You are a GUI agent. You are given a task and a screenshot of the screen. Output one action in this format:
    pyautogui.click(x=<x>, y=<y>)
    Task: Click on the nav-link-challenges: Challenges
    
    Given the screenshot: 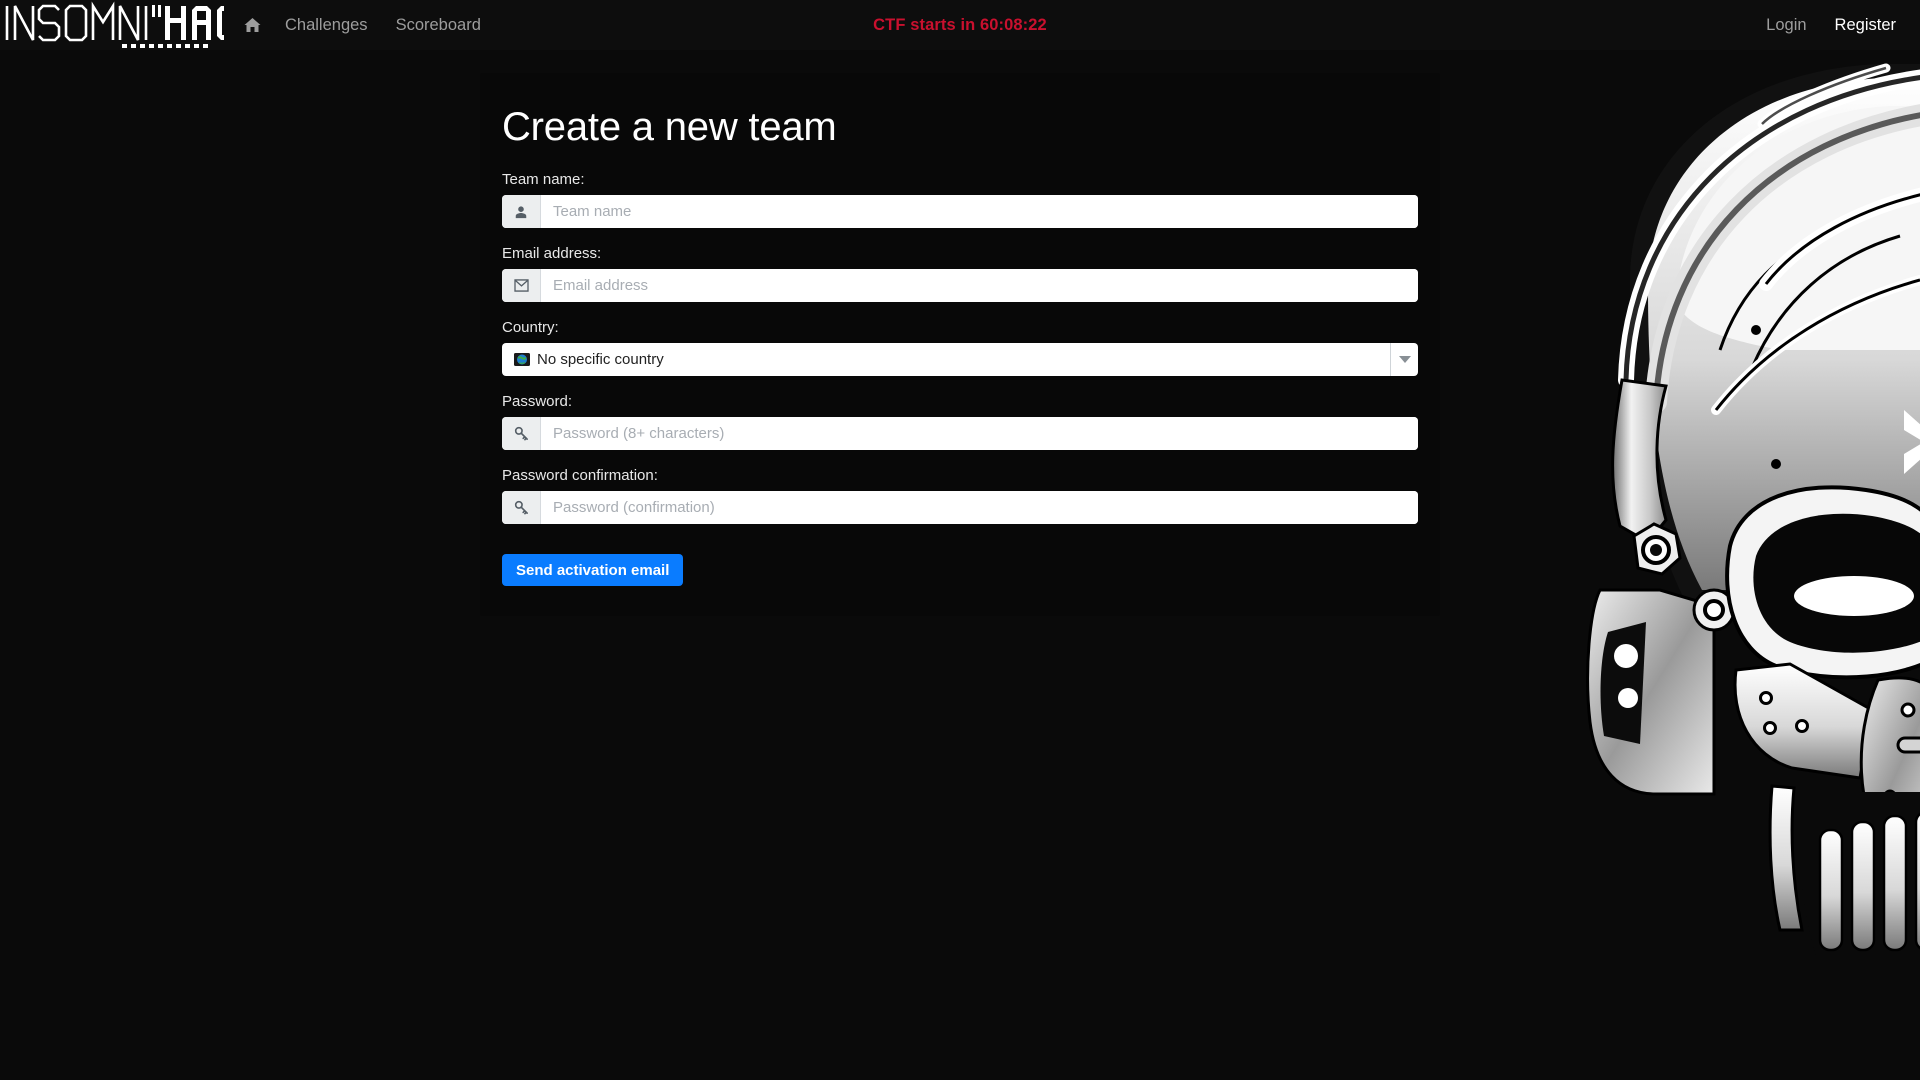 What is the action you would take?
    pyautogui.click(x=326, y=25)
    